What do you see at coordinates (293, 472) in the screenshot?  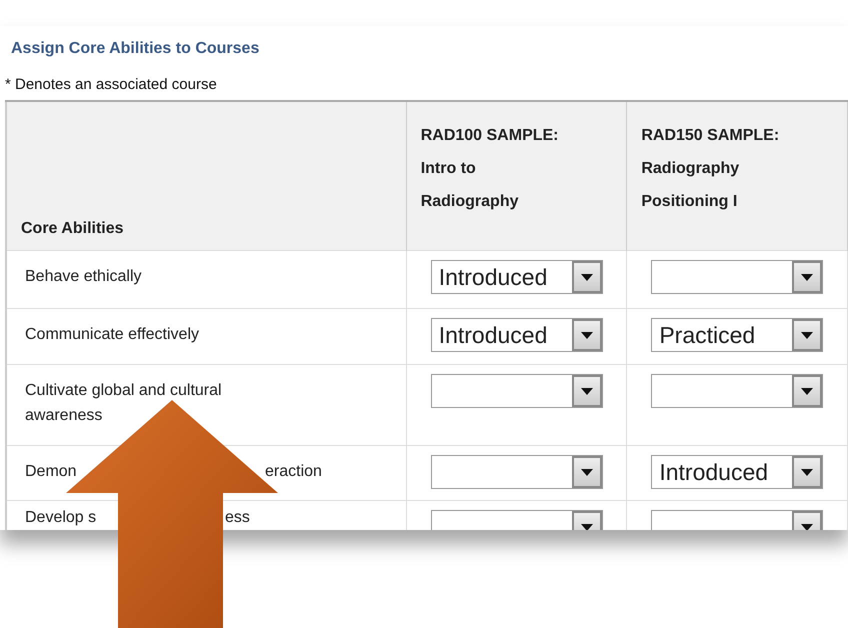 I see `ability-label: eraction` at bounding box center [293, 472].